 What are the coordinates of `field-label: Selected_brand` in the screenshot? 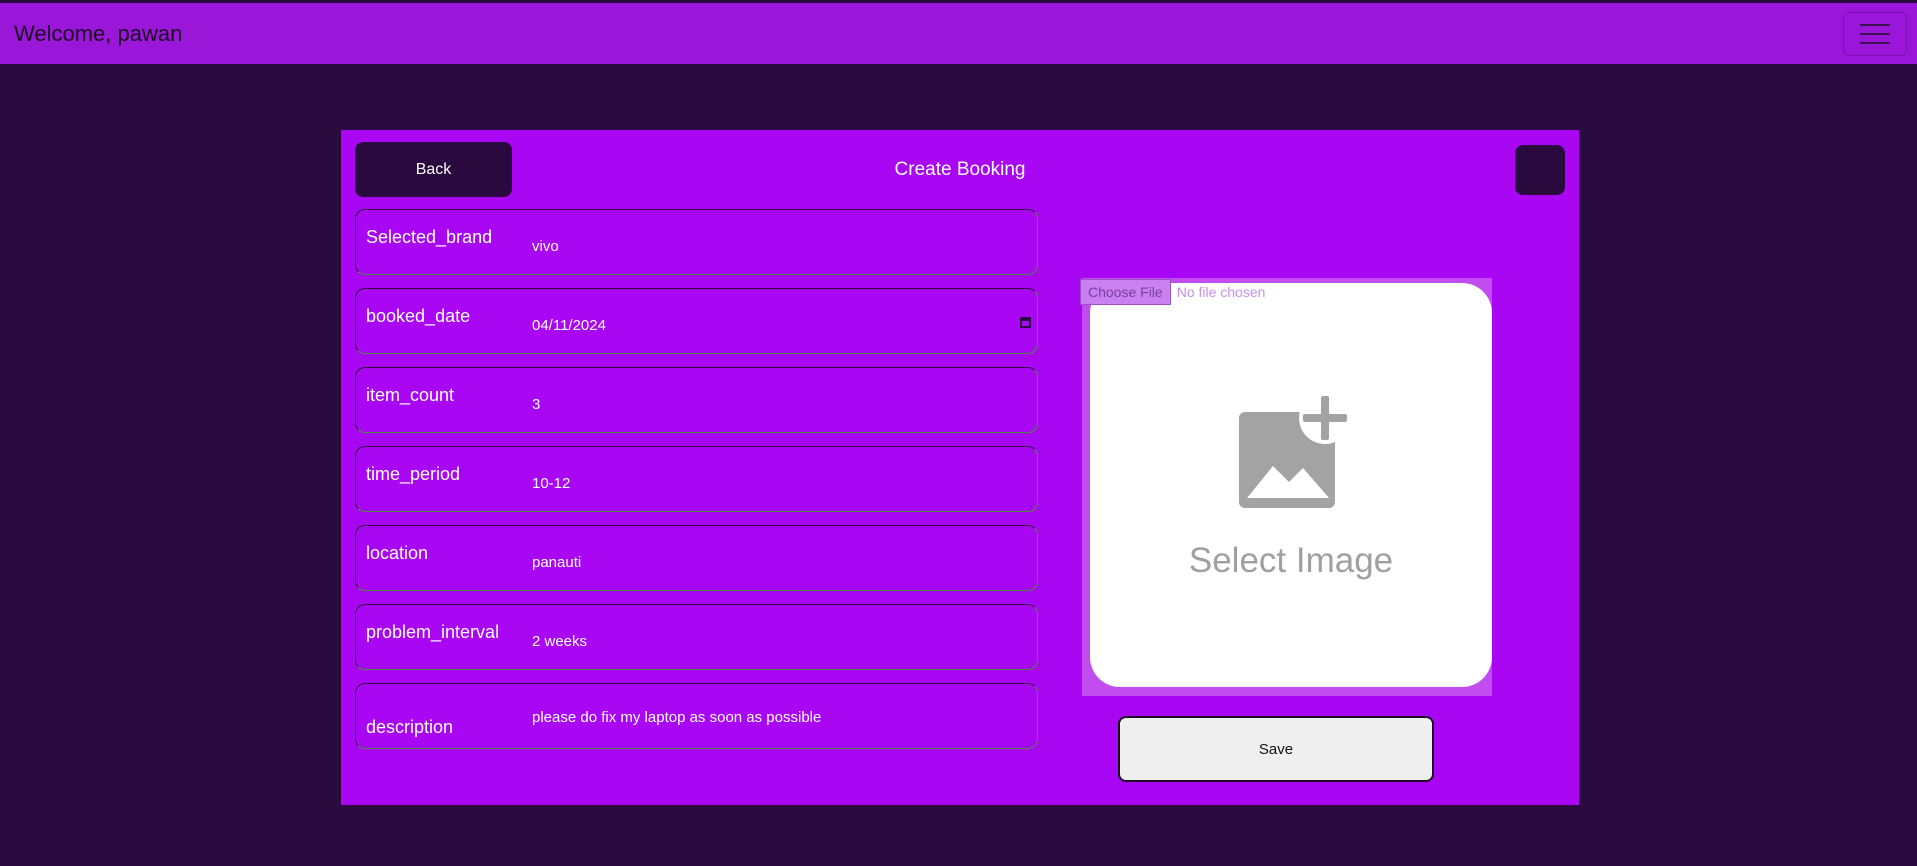 It's located at (429, 237).